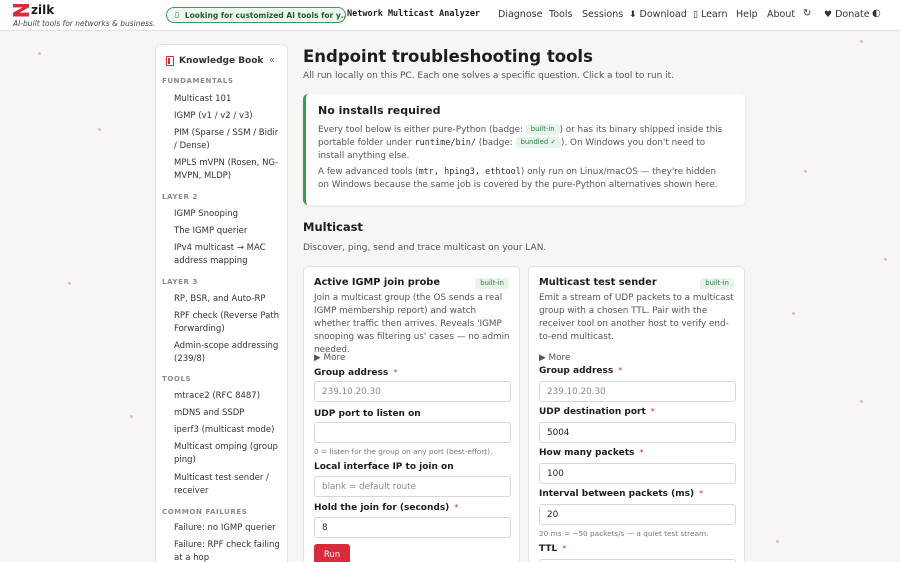 Image resolution: width=900 pixels, height=562 pixels. What do you see at coordinates (637, 432) in the screenshot?
I see `udp-destination-port-input` at bounding box center [637, 432].